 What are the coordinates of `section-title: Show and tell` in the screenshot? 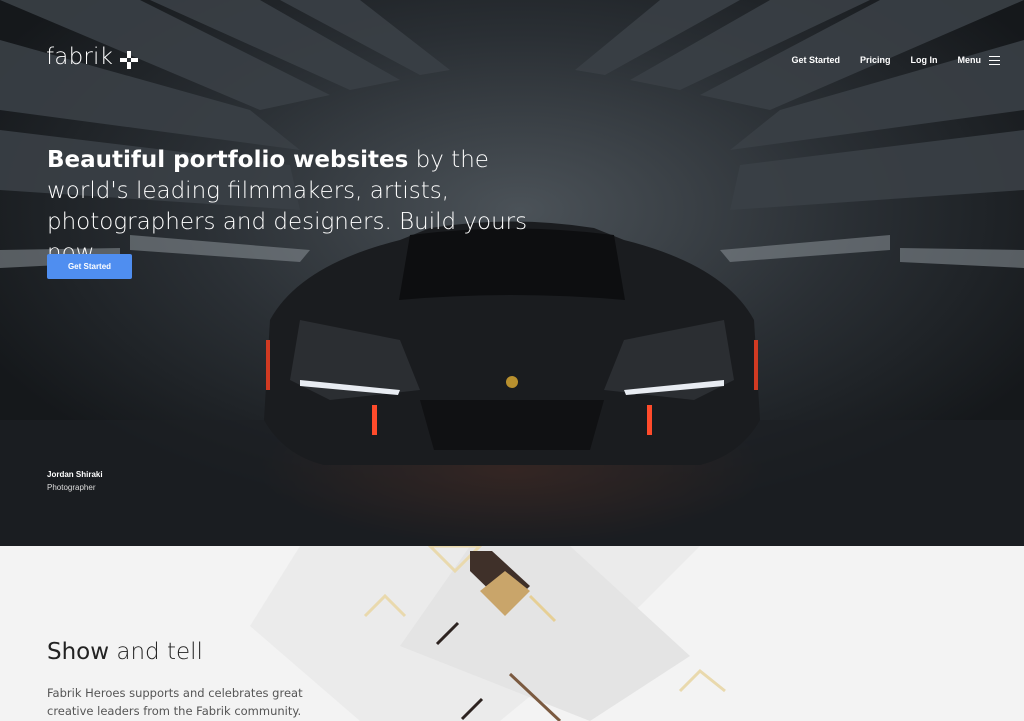 It's located at (125, 652).